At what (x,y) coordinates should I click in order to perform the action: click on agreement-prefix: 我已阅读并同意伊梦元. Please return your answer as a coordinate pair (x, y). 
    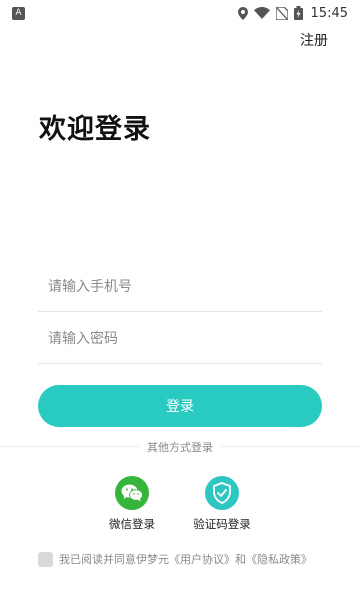
    Looking at the image, I should click on (114, 559).